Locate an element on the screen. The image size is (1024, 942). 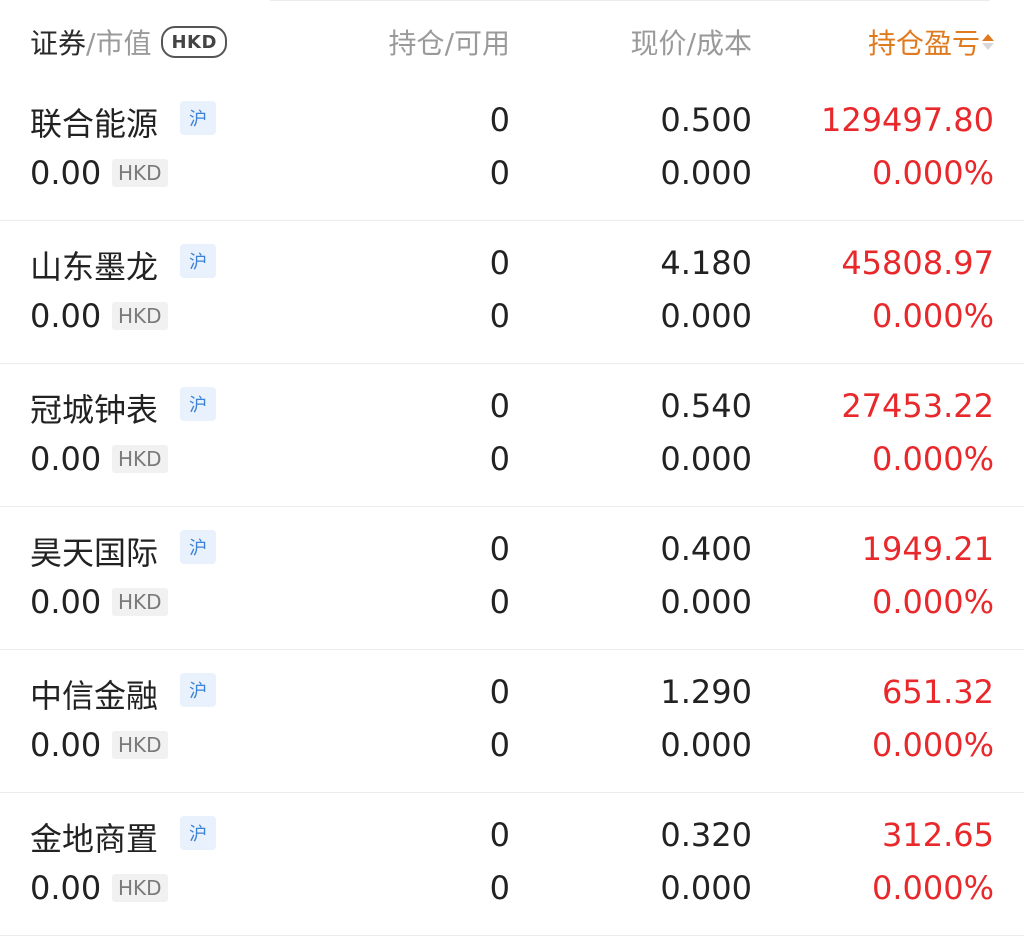
current-price: 0.500 is located at coordinates (706, 120).